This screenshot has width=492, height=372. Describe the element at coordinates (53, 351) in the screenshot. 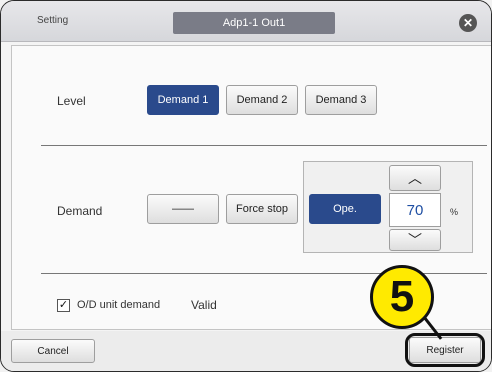

I see `cancel-button: Cancel` at that location.